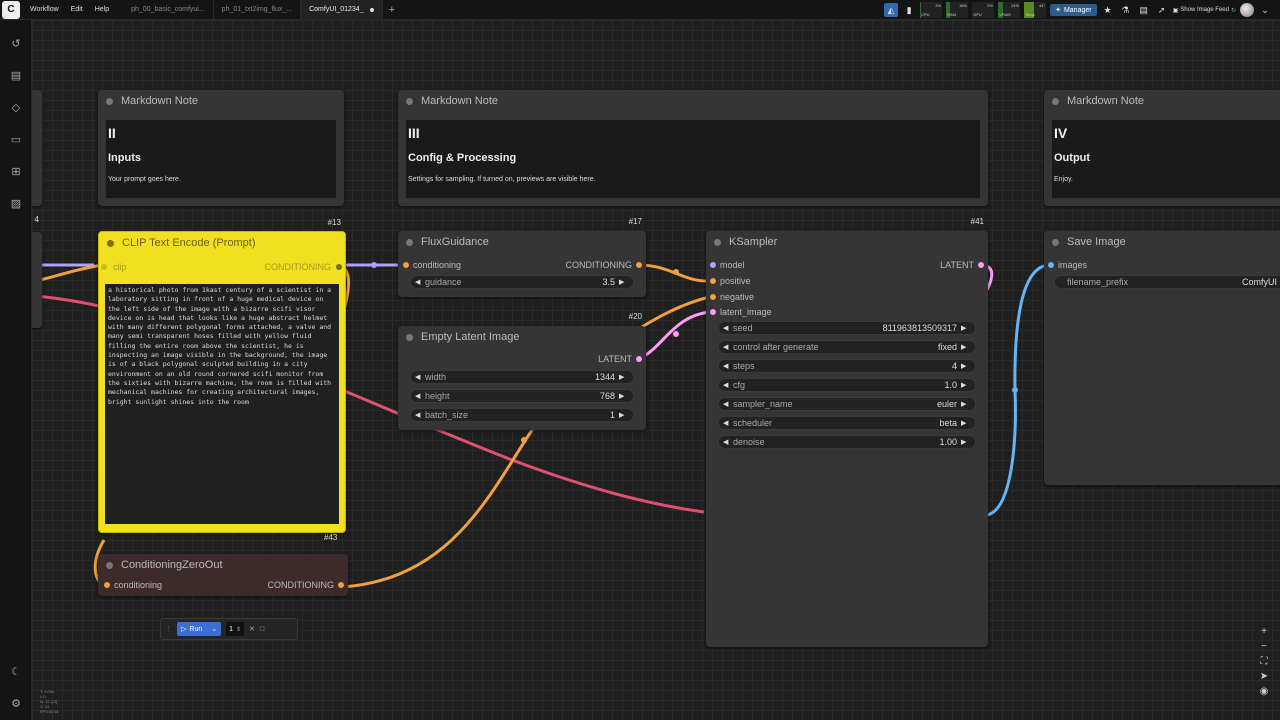 This screenshot has width=1280, height=720. What do you see at coordinates (522, 377) in the screenshot?
I see `width-widget: ◀ width 1344 ▶` at bounding box center [522, 377].